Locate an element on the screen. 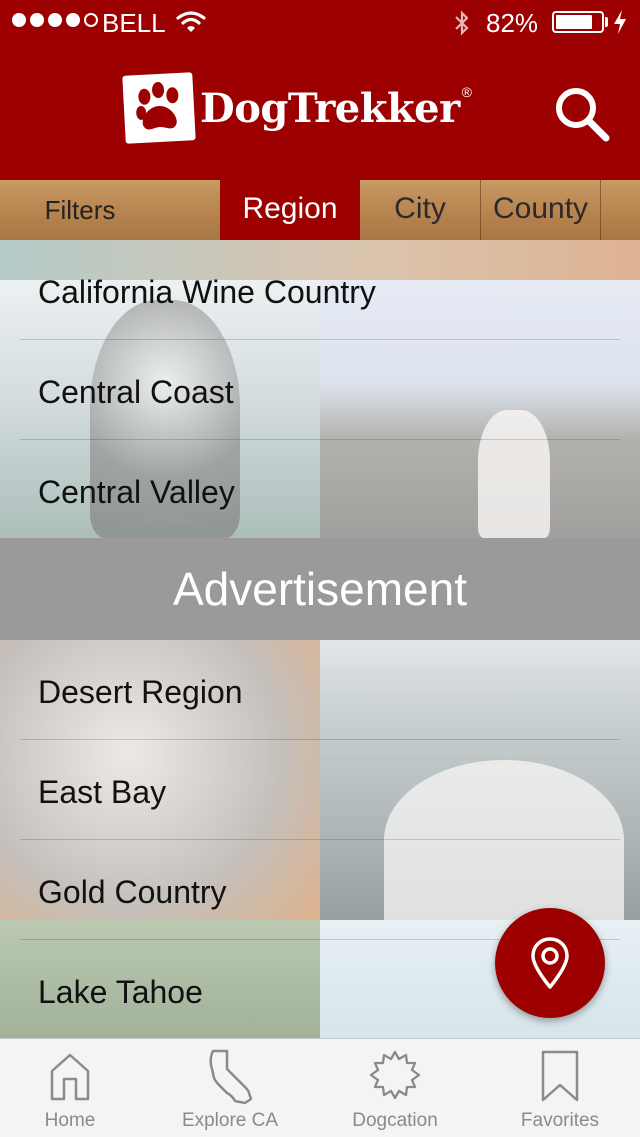  bluetooth-icon is located at coordinates (462, 23).